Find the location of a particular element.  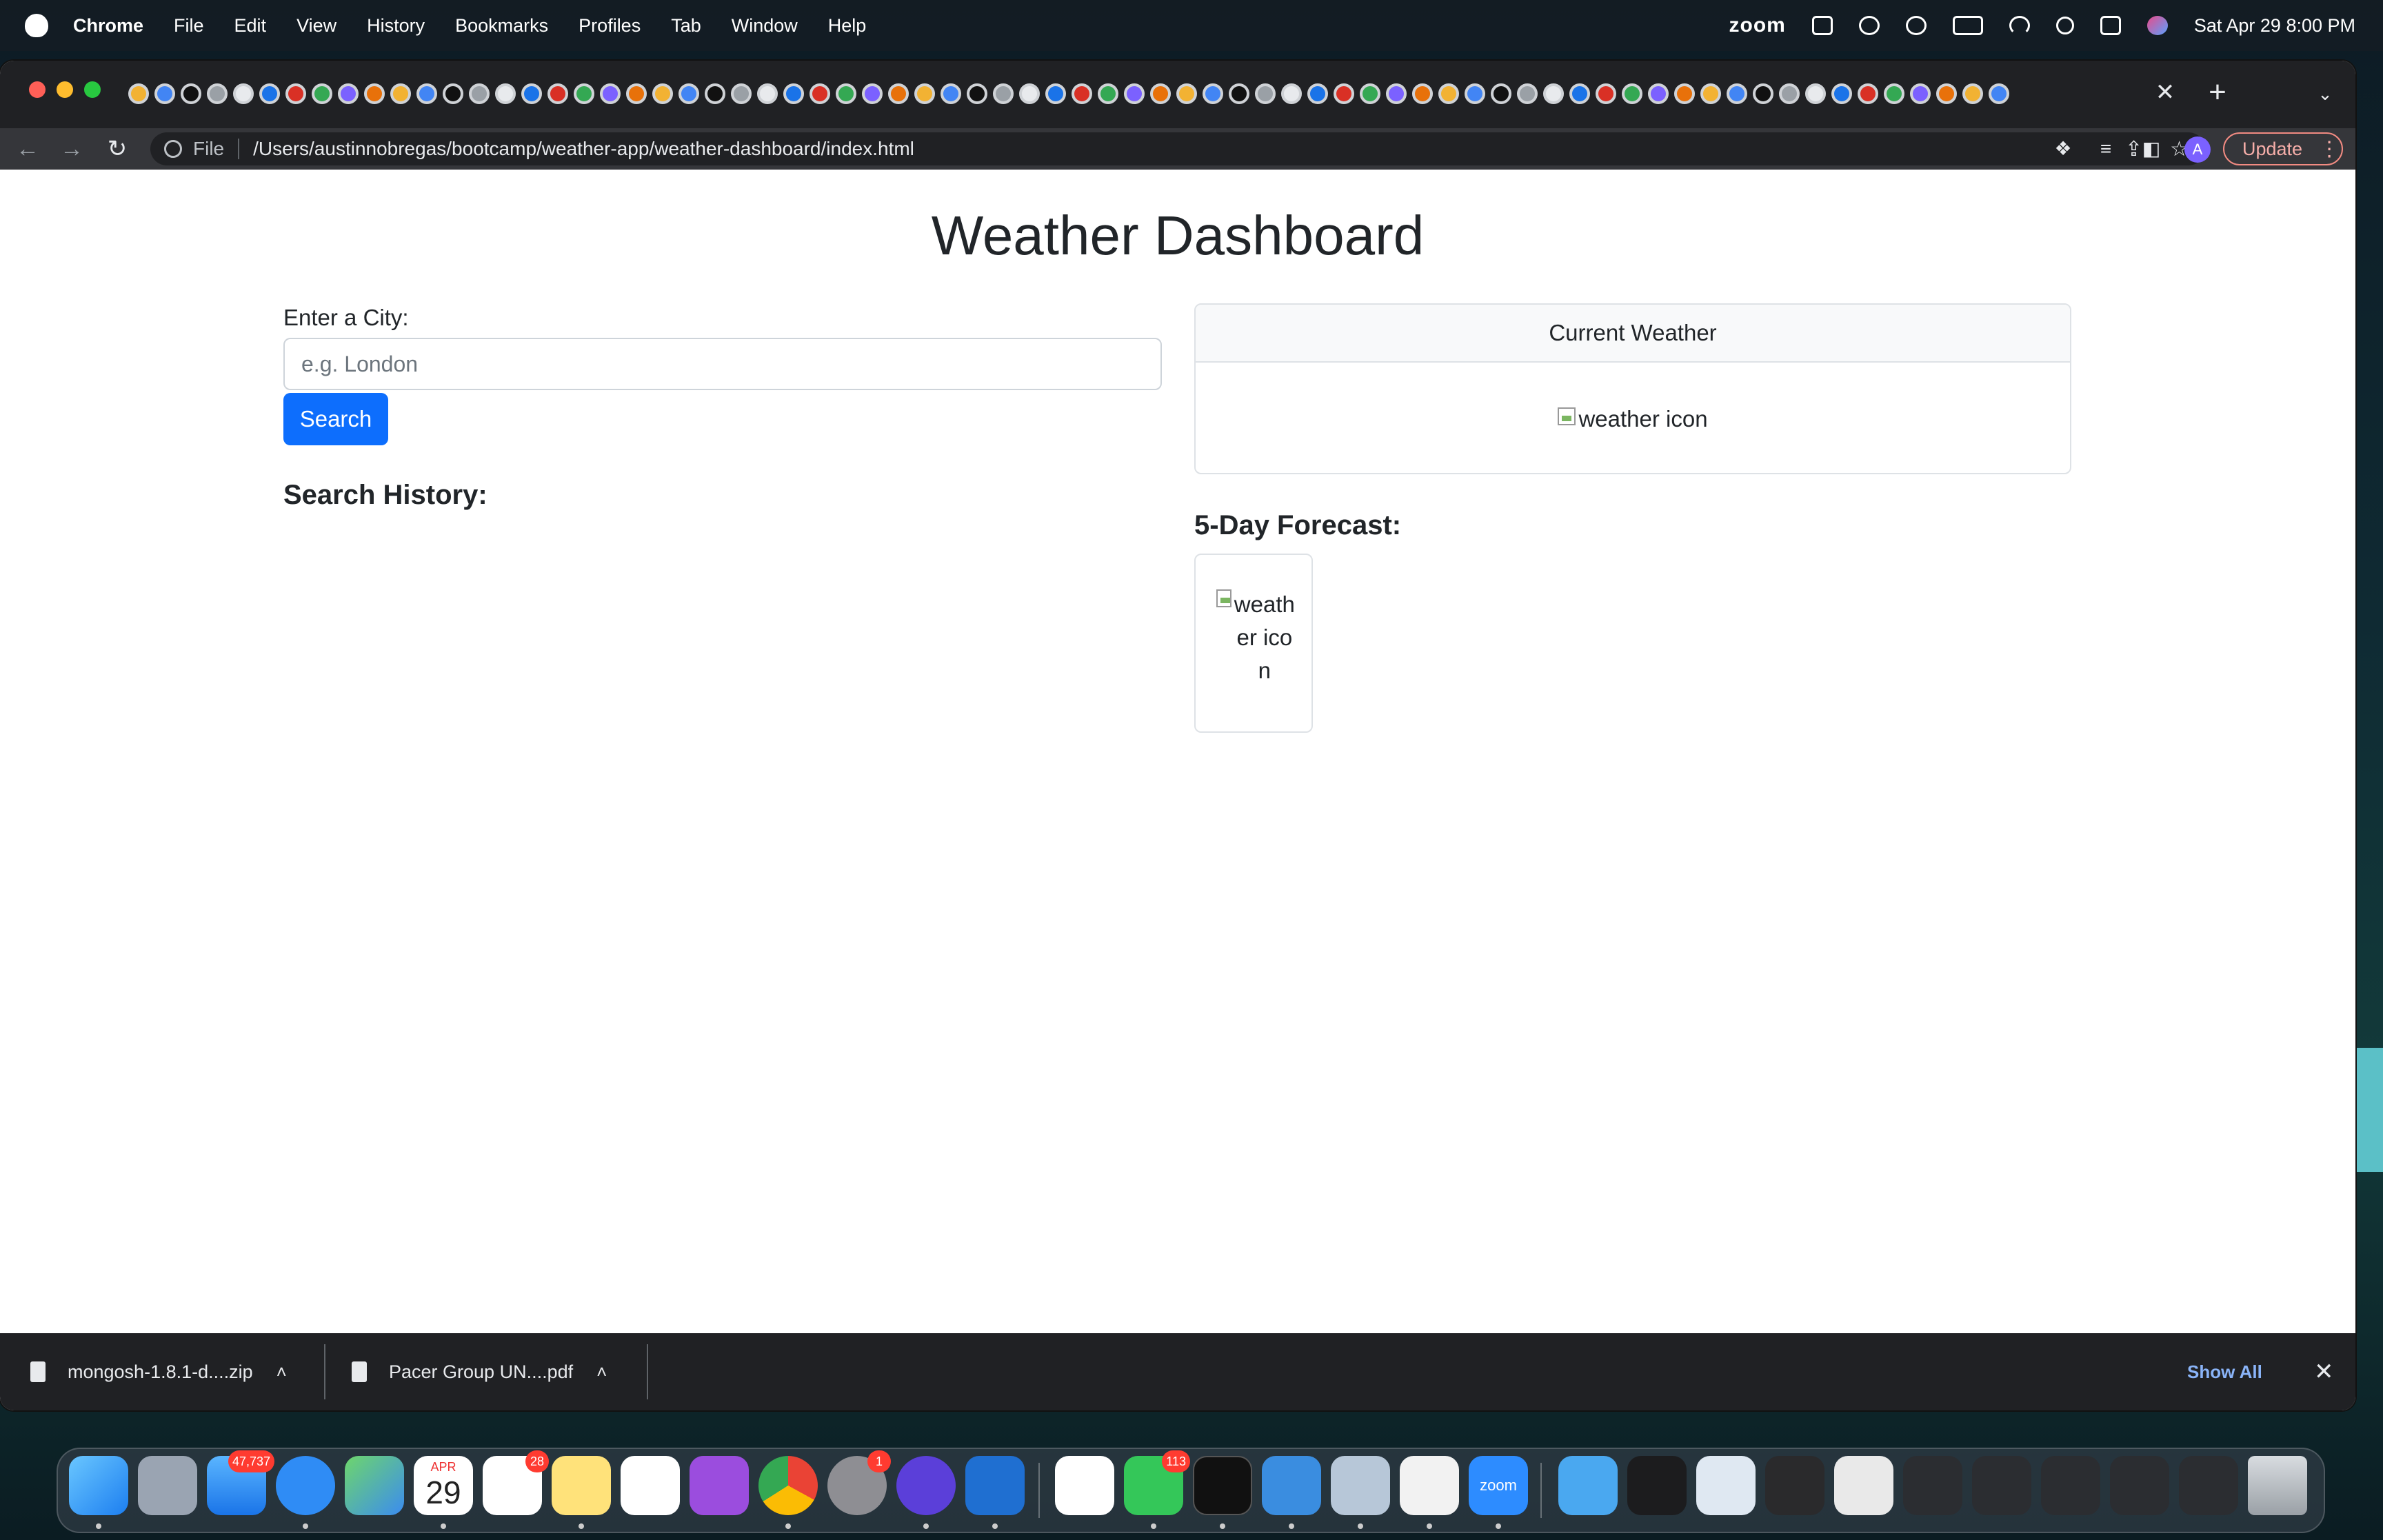

network-utility-icon is located at coordinates (1291, 1486).